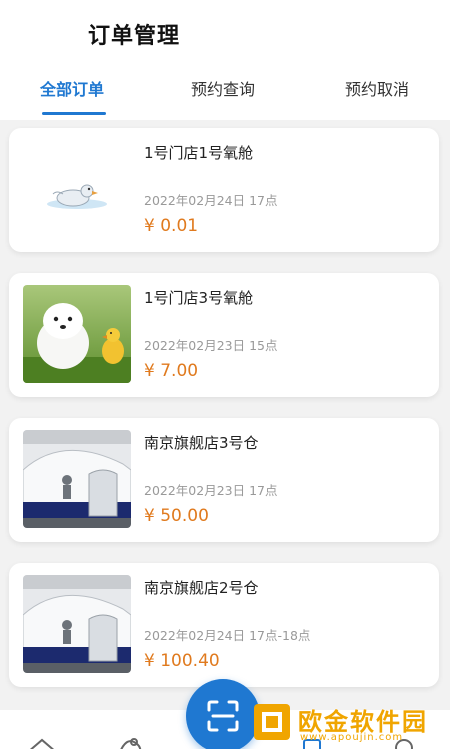 This screenshot has height=749, width=450. What do you see at coordinates (227, 635) in the screenshot?
I see `order-date: 2022年02月24日 17点-18点` at bounding box center [227, 635].